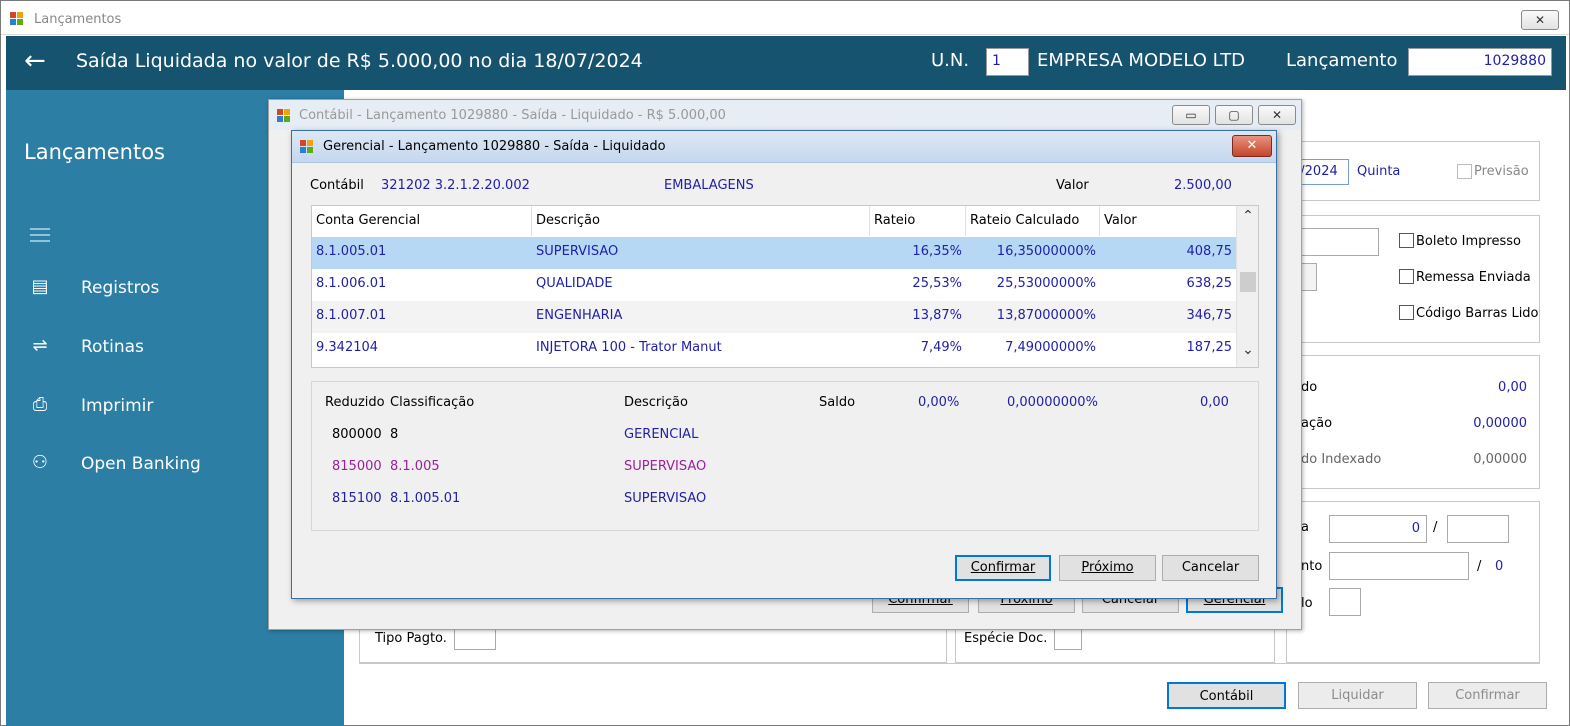 The image size is (1570, 726). I want to click on app-close-button: ✕, so click(1540, 20).